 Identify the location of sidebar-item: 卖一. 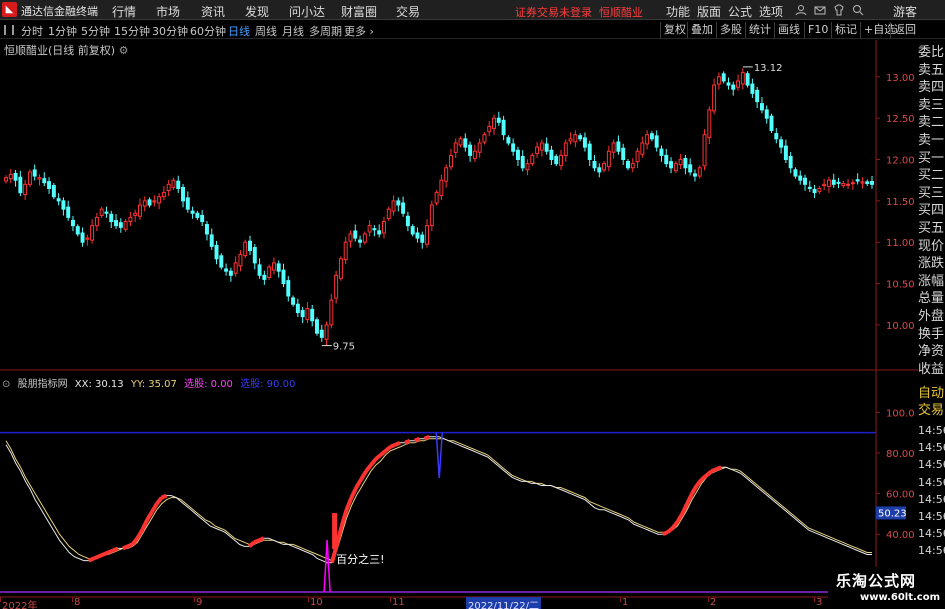
(931, 141).